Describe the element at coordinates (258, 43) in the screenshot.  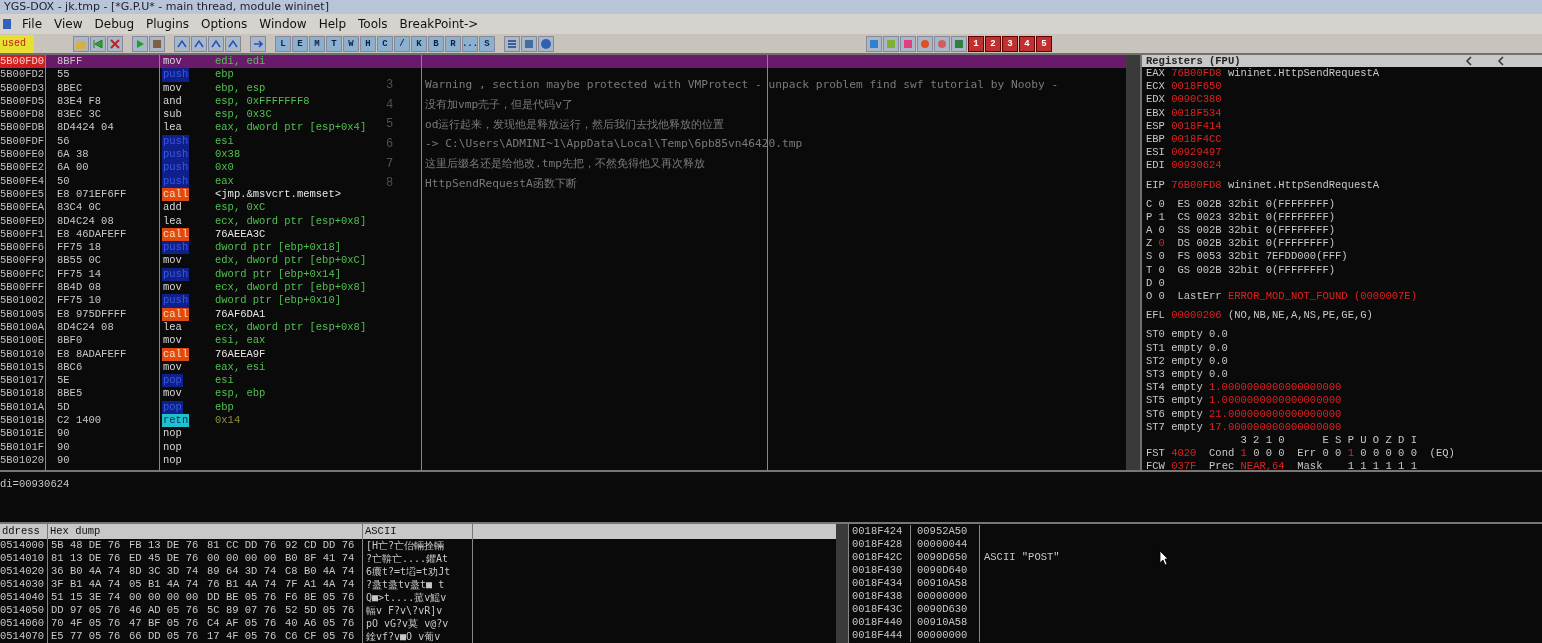
I see `trace-icon` at that location.